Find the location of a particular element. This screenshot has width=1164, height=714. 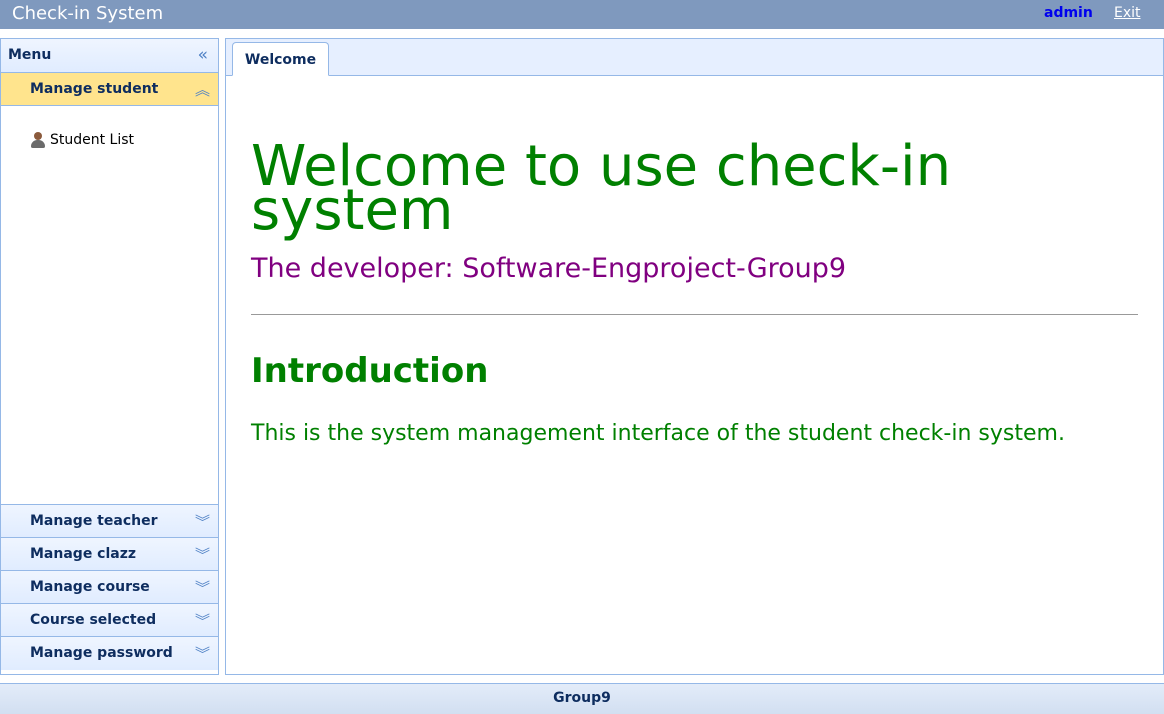

app-title: Check-in System is located at coordinates (88, 13).